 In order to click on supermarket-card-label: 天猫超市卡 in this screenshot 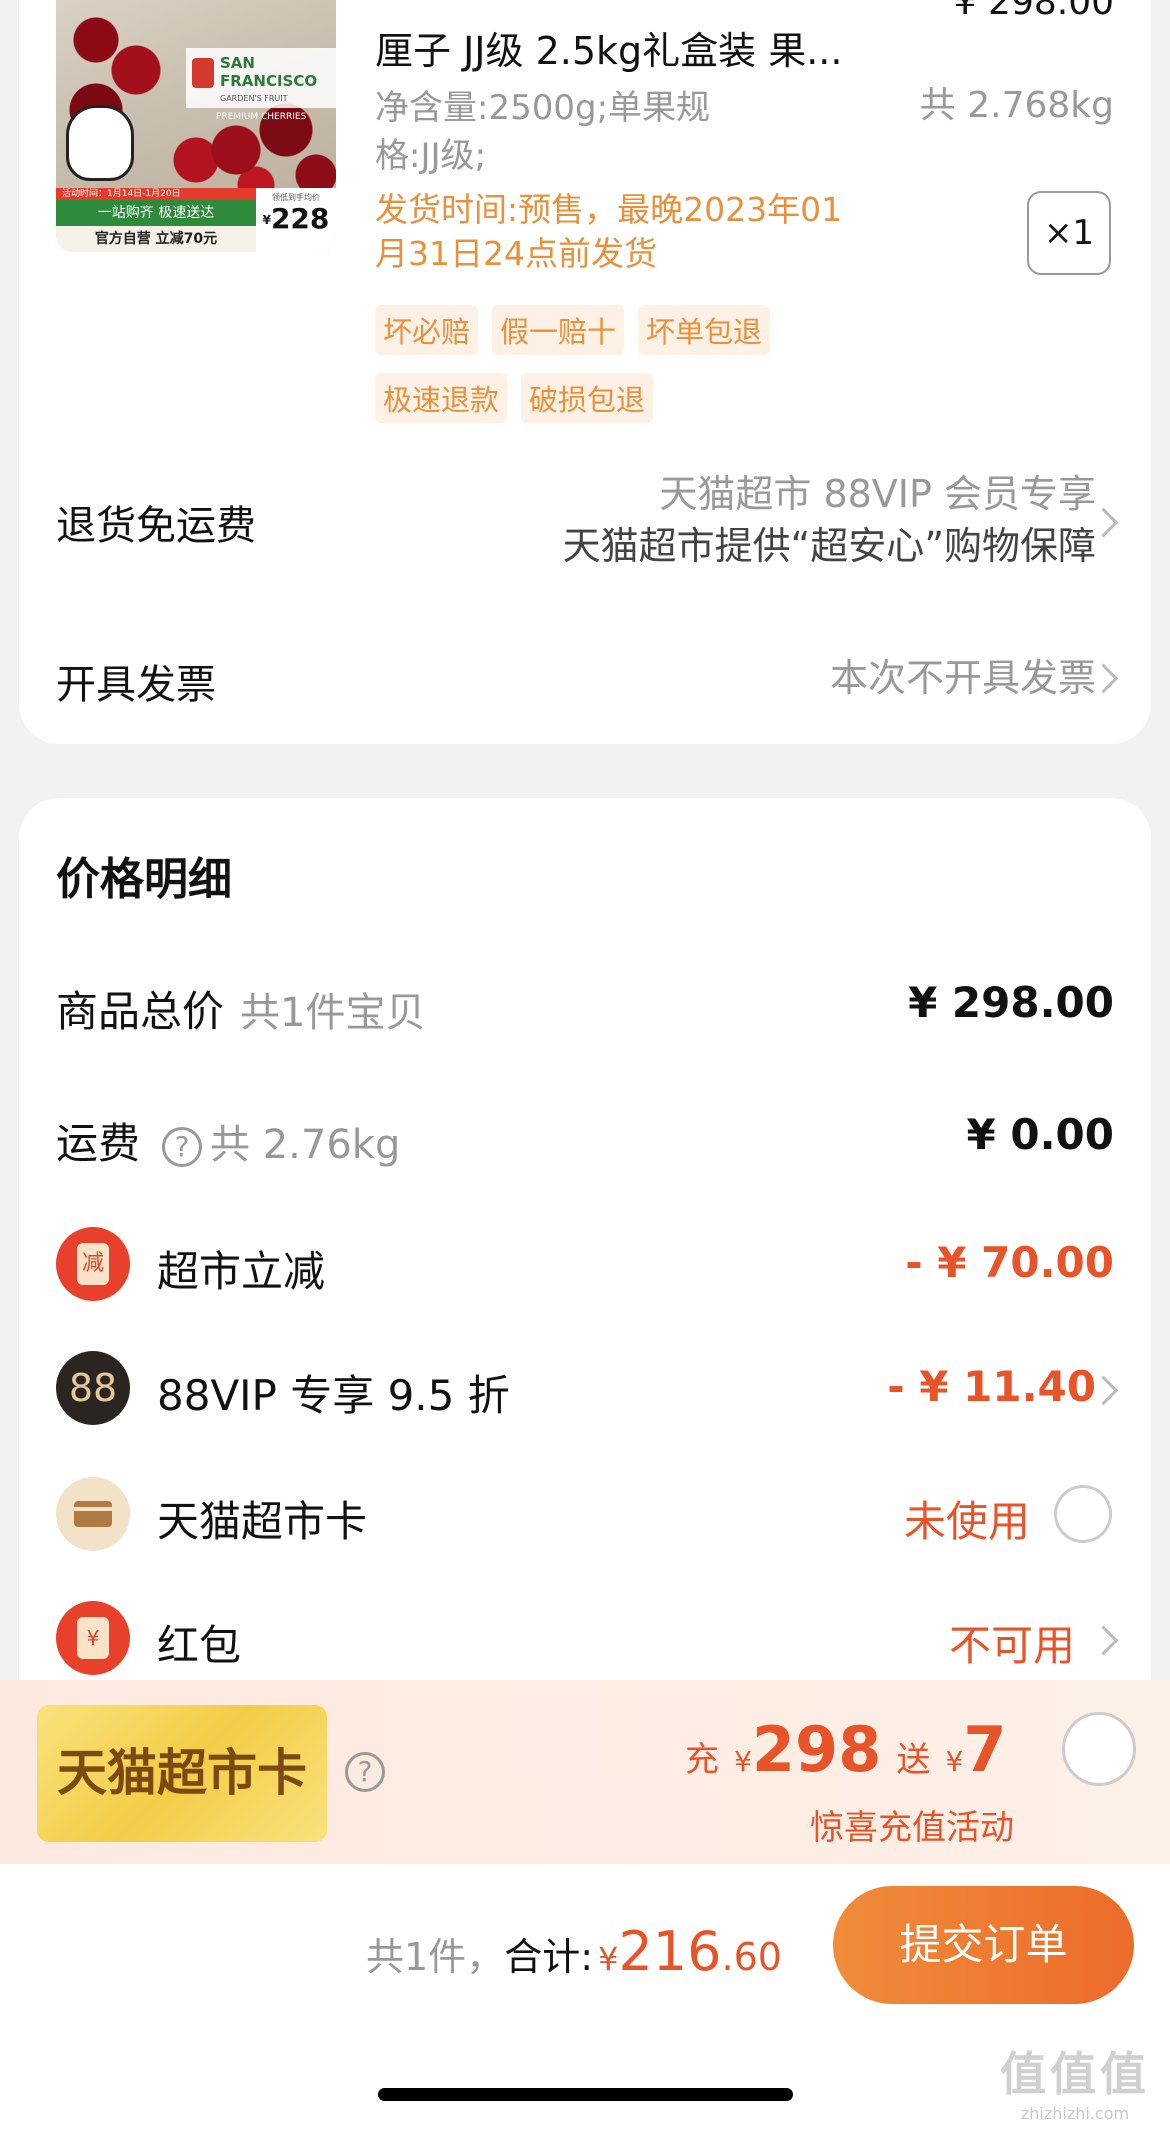, I will do `click(262, 1521)`.